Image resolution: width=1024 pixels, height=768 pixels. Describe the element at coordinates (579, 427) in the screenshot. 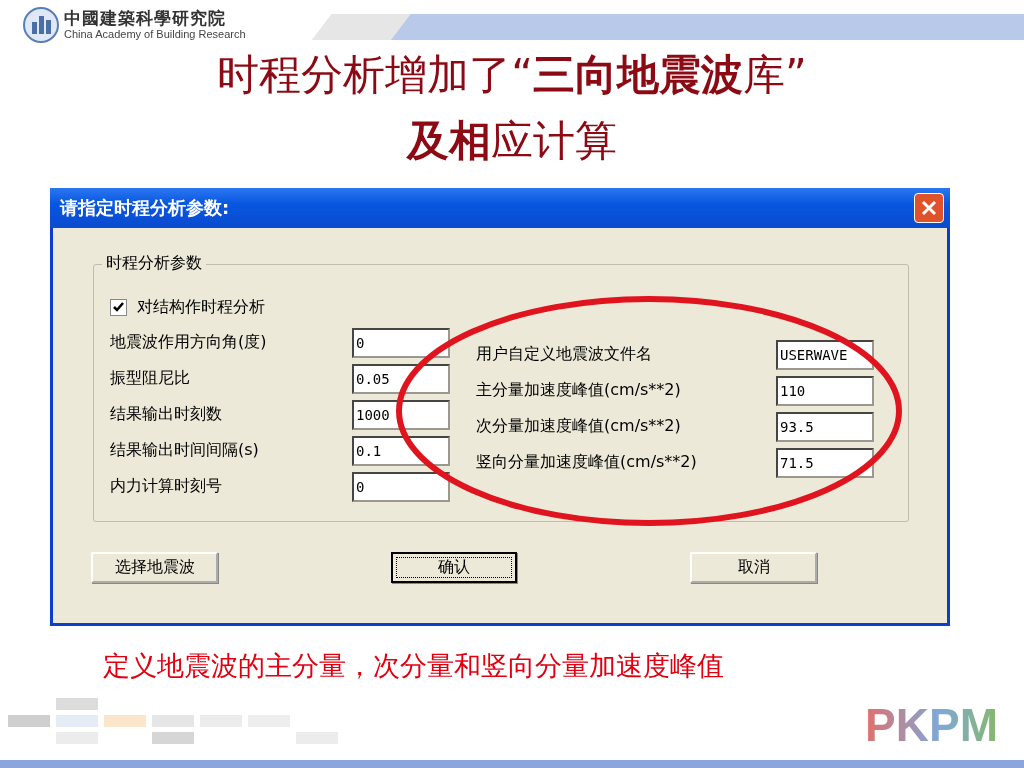

I see `field-label: 次分量加速度峰值(cm/s**2)` at that location.